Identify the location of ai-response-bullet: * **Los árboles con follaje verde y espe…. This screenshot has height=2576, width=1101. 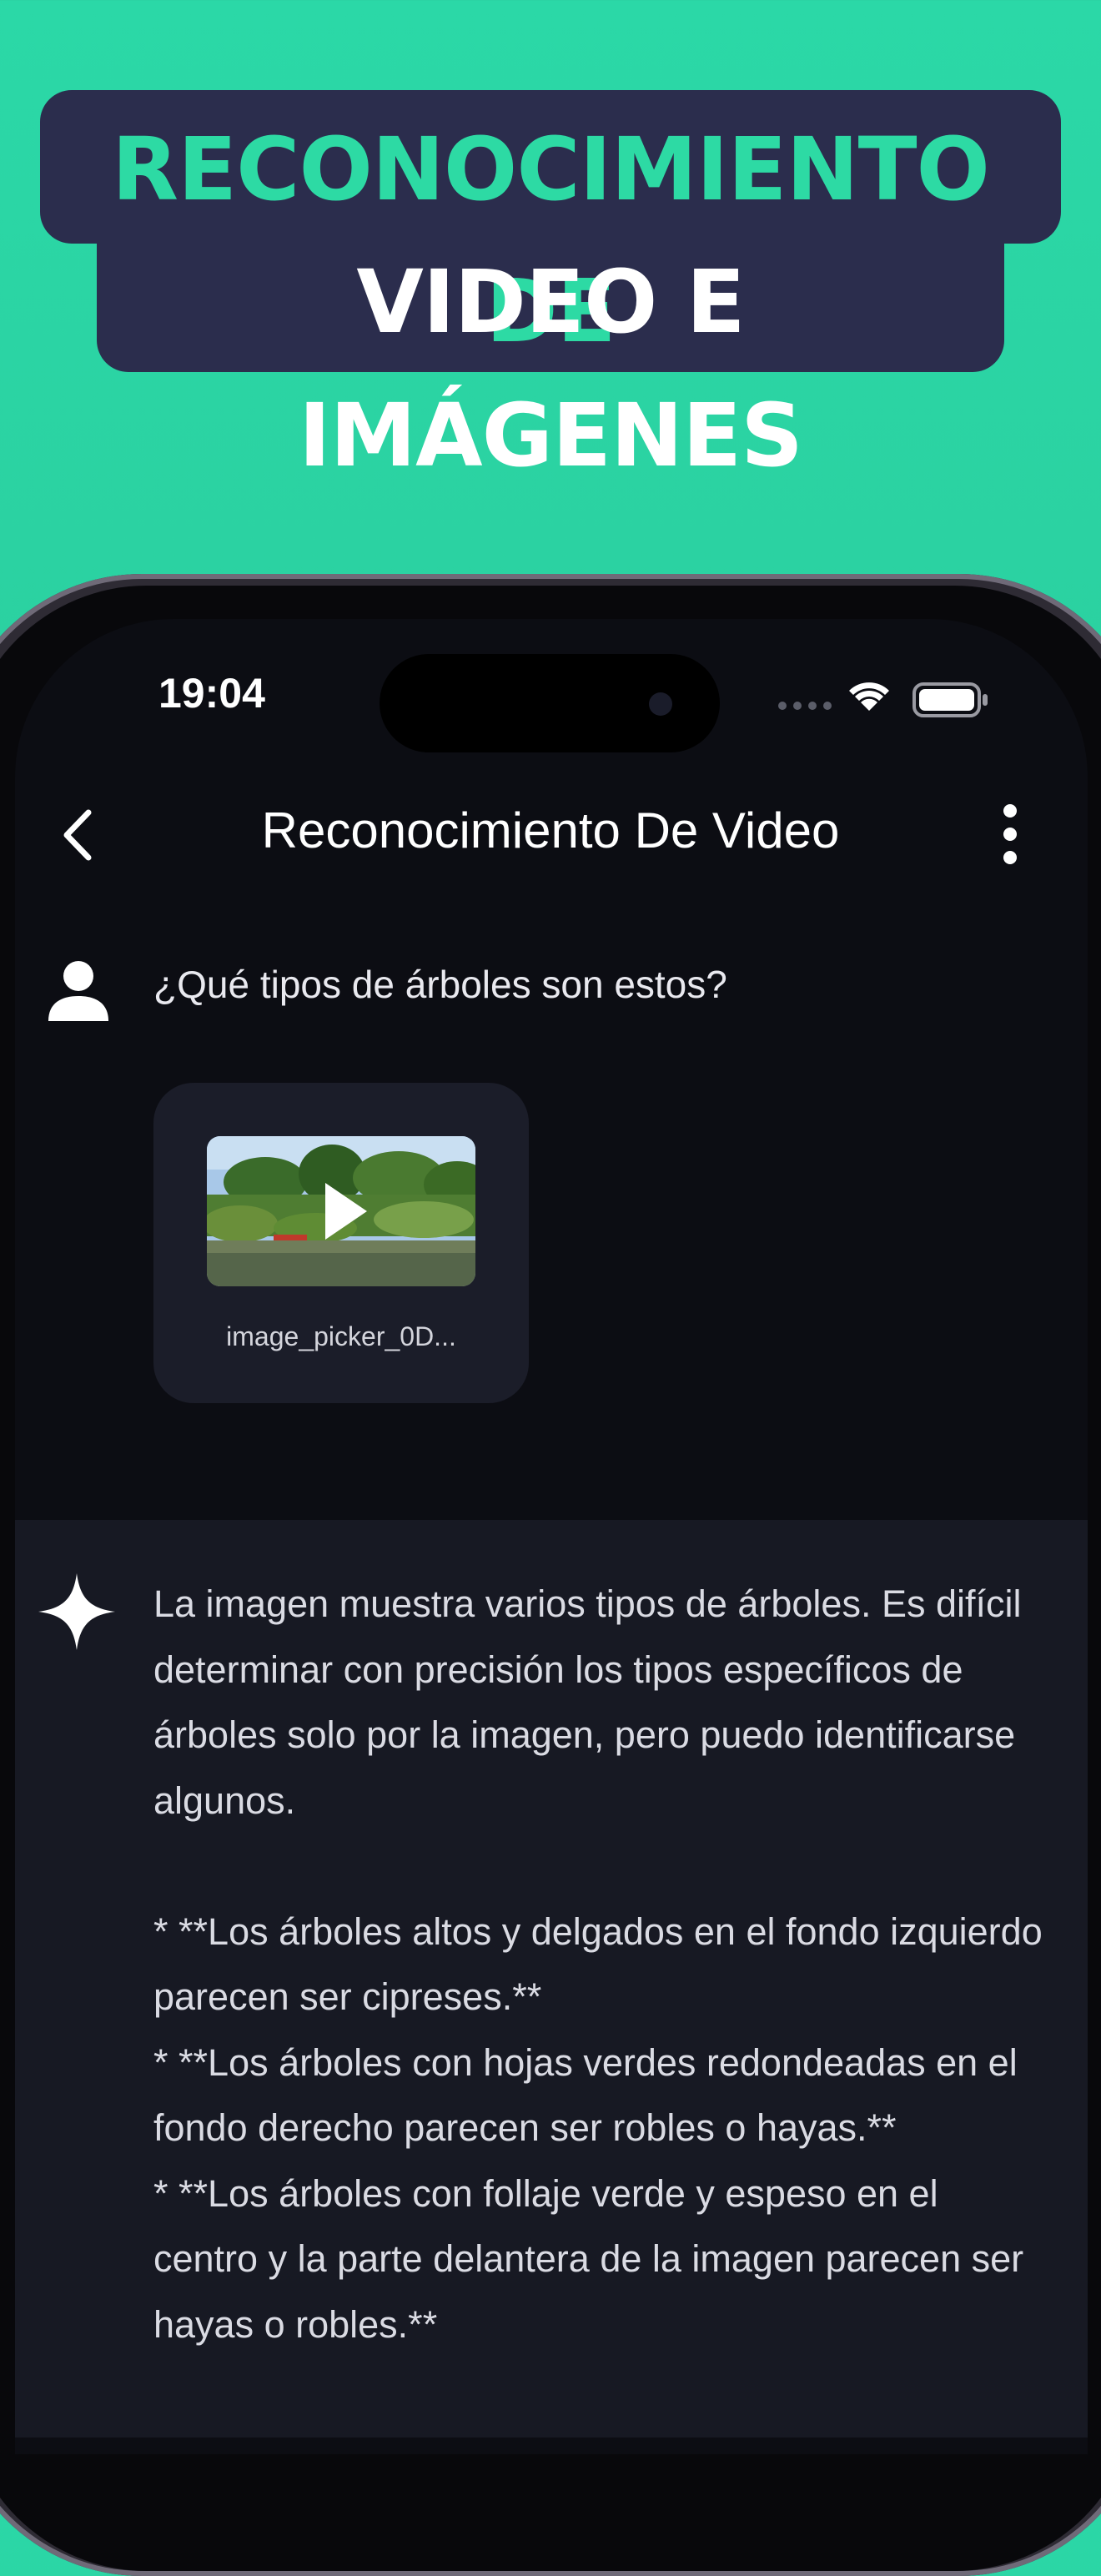
(588, 2258).